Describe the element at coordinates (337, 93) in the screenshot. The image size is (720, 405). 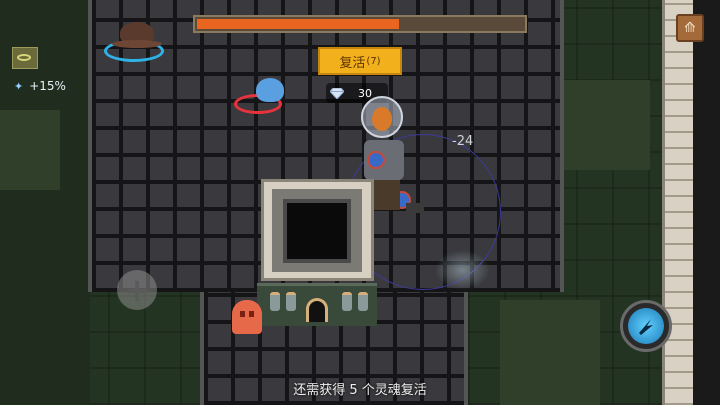
I see `diamond-icon` at that location.